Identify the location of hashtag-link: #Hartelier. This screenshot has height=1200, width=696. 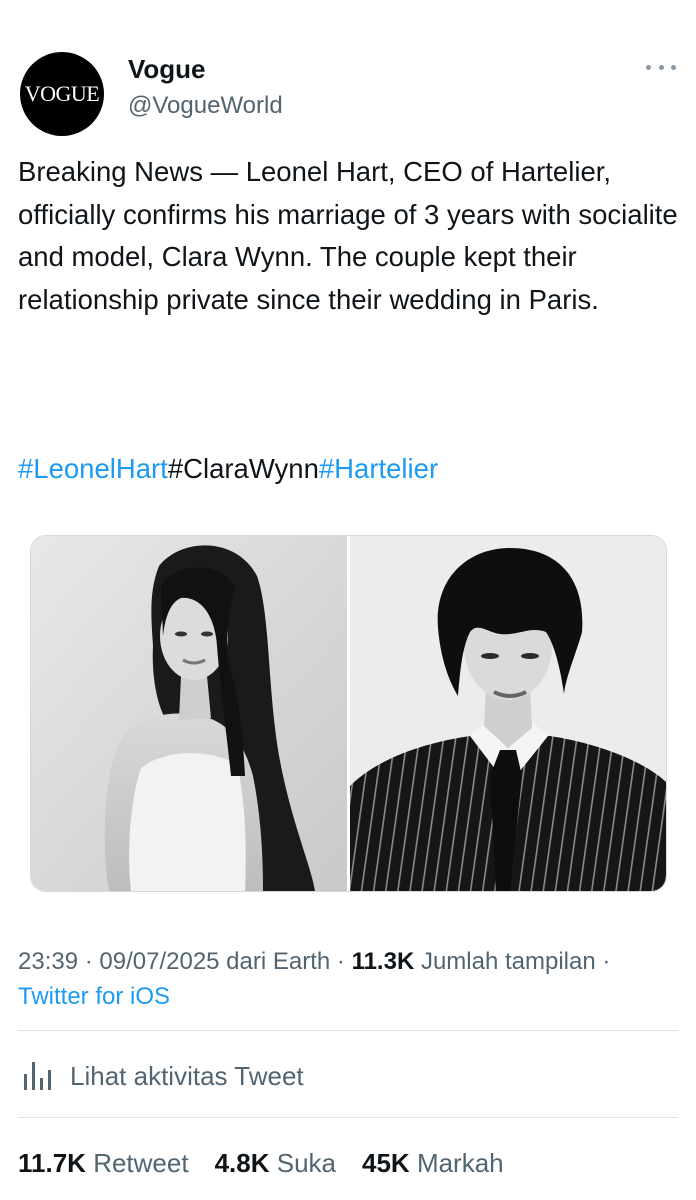
(378, 468).